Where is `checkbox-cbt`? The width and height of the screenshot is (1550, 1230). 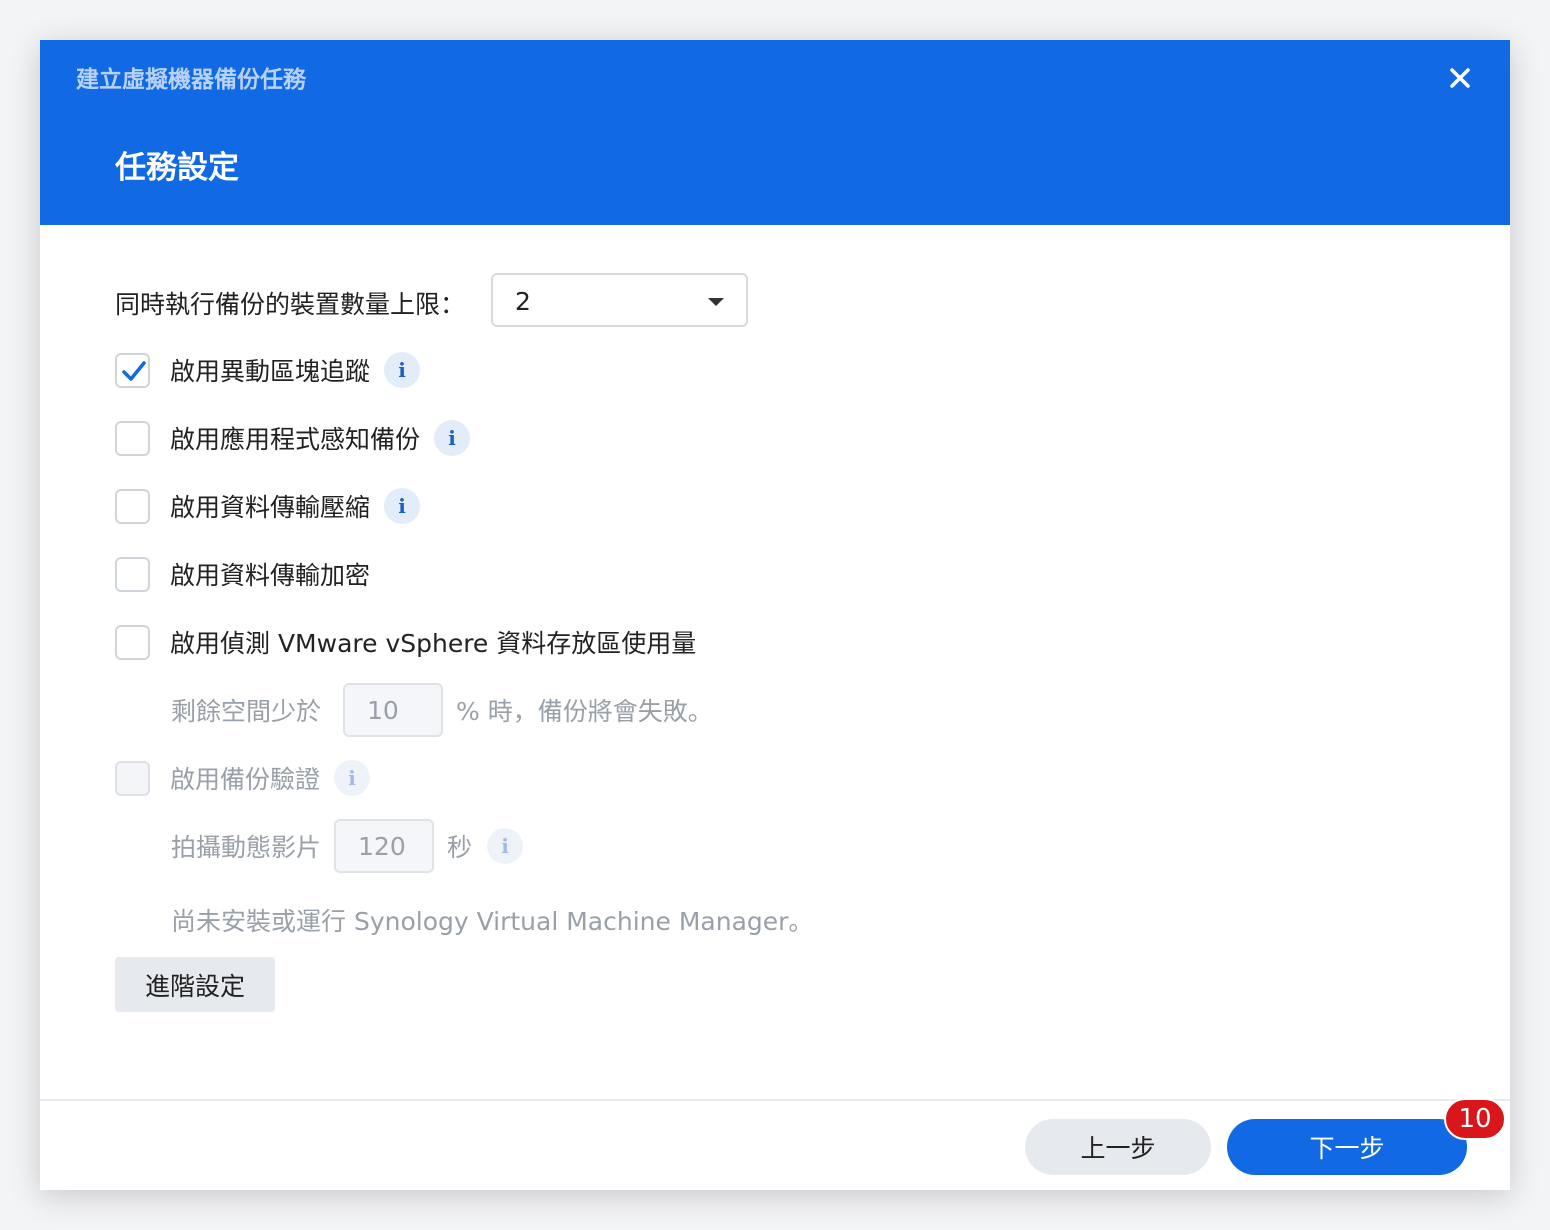
checkbox-cbt is located at coordinates (132, 370).